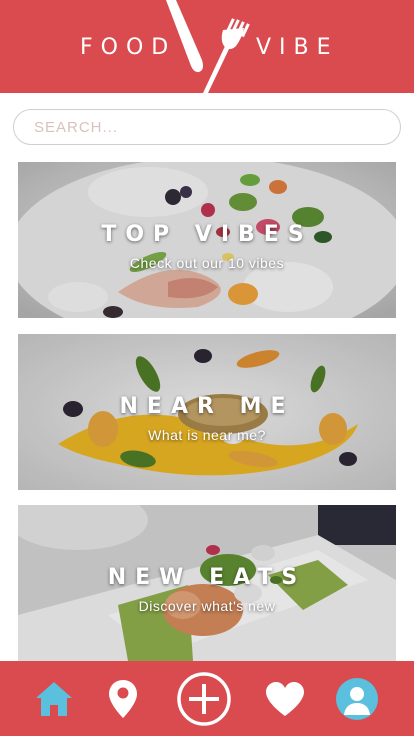  I want to click on nav-profile-button, so click(357, 698).